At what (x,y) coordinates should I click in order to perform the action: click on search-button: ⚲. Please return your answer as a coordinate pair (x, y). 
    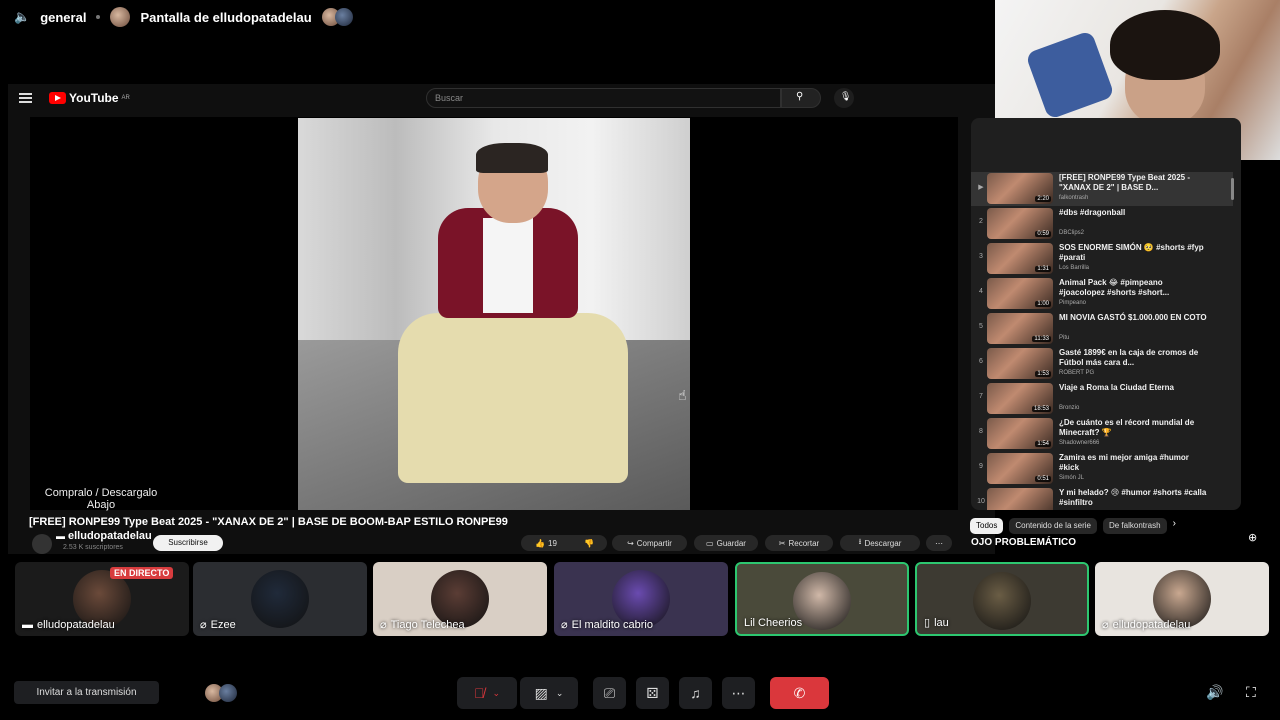
    Looking at the image, I should click on (801, 98).